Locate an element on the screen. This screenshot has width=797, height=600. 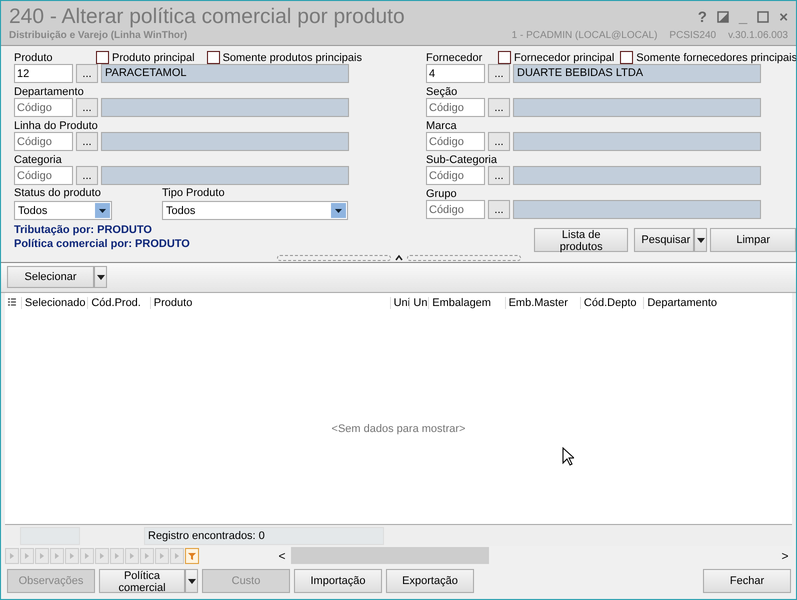
column-chooser-icon is located at coordinates (12, 303).